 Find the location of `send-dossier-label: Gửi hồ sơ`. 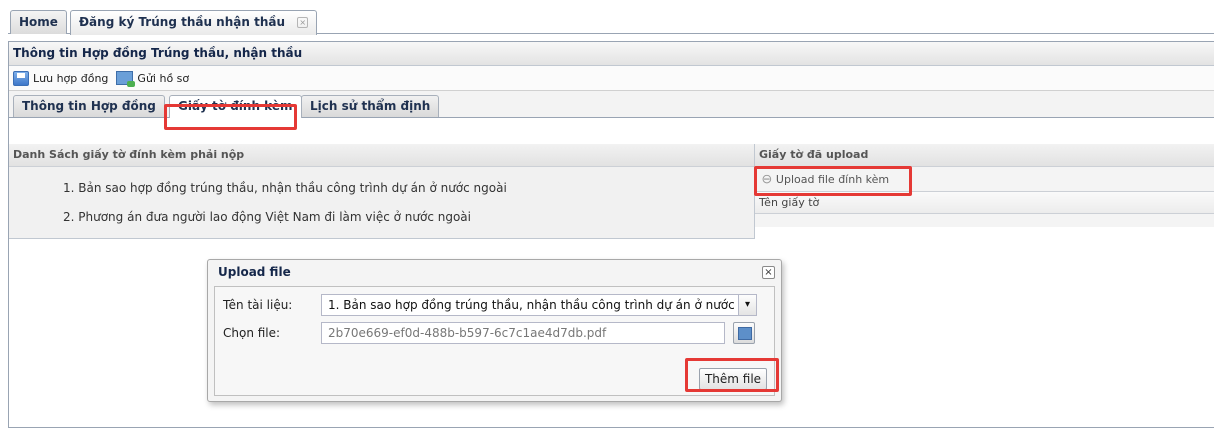

send-dossier-label: Gửi hồ sơ is located at coordinates (163, 78).